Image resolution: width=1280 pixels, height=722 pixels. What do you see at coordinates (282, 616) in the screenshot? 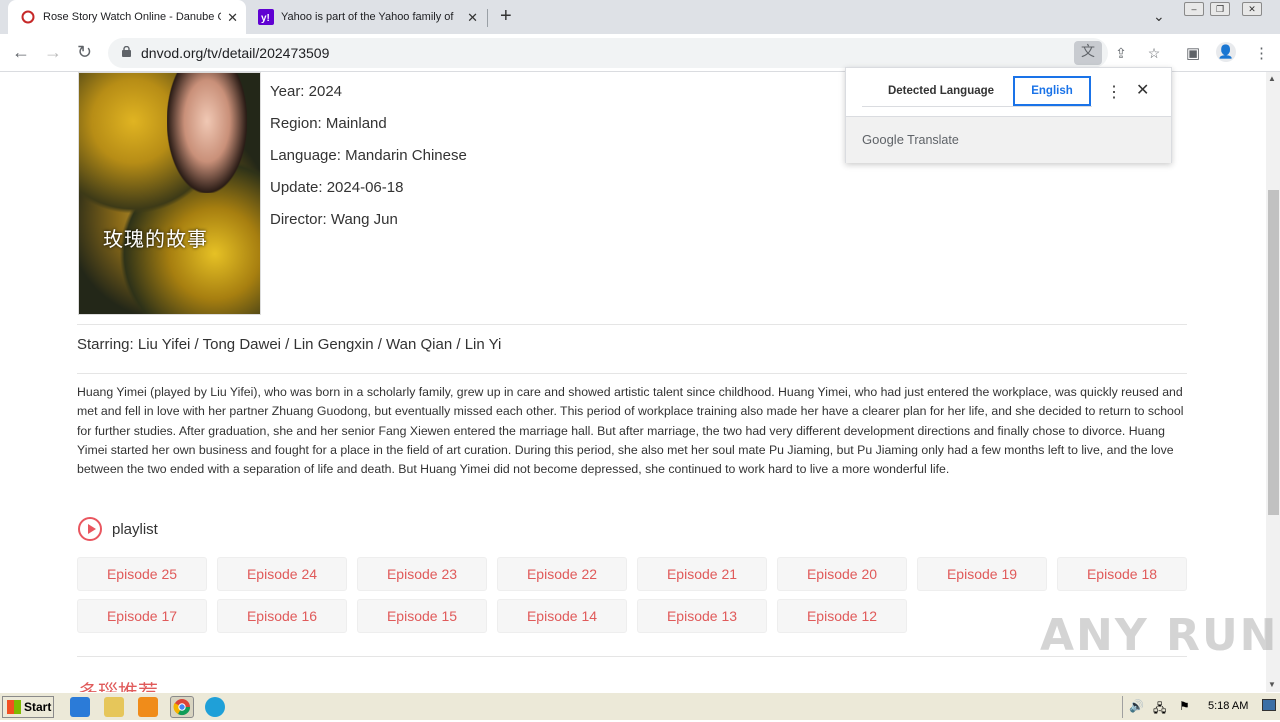
I see `episode-button: Episode 16` at bounding box center [282, 616].